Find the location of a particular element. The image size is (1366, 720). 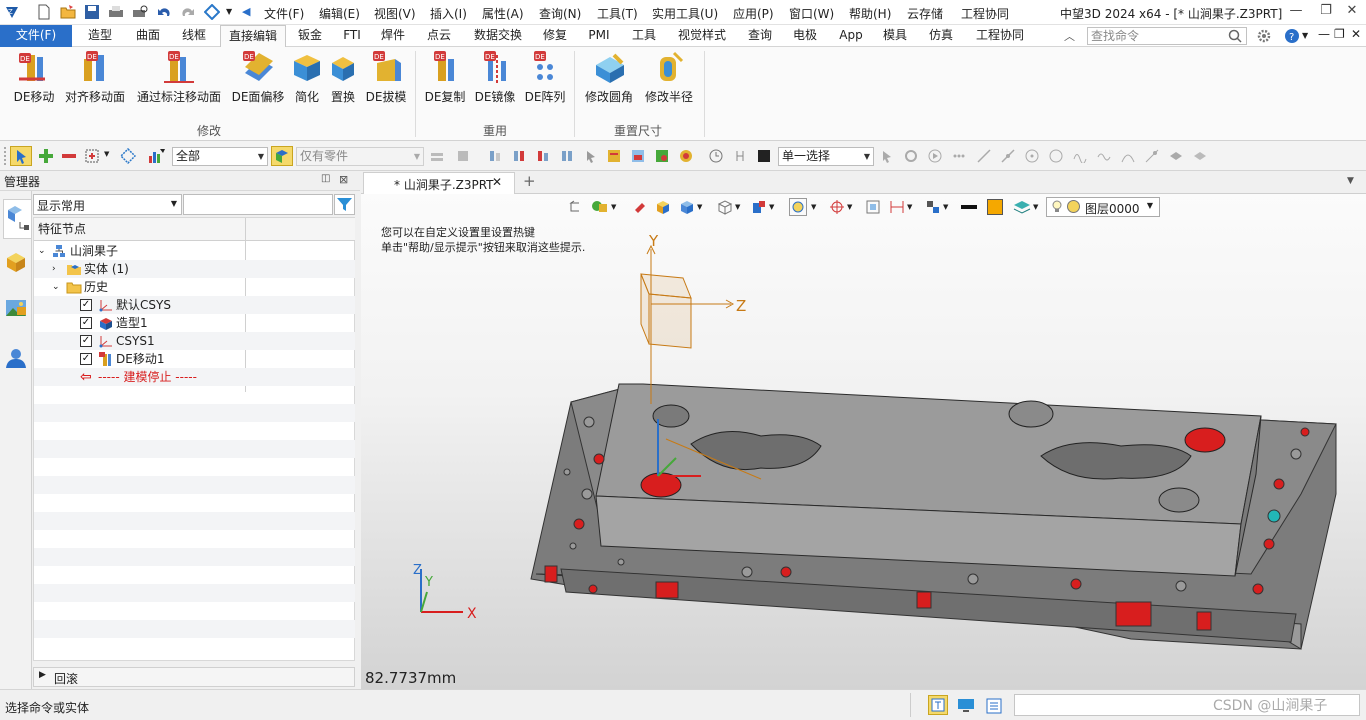

tab-inquire: 查询 is located at coordinates (760, 36).